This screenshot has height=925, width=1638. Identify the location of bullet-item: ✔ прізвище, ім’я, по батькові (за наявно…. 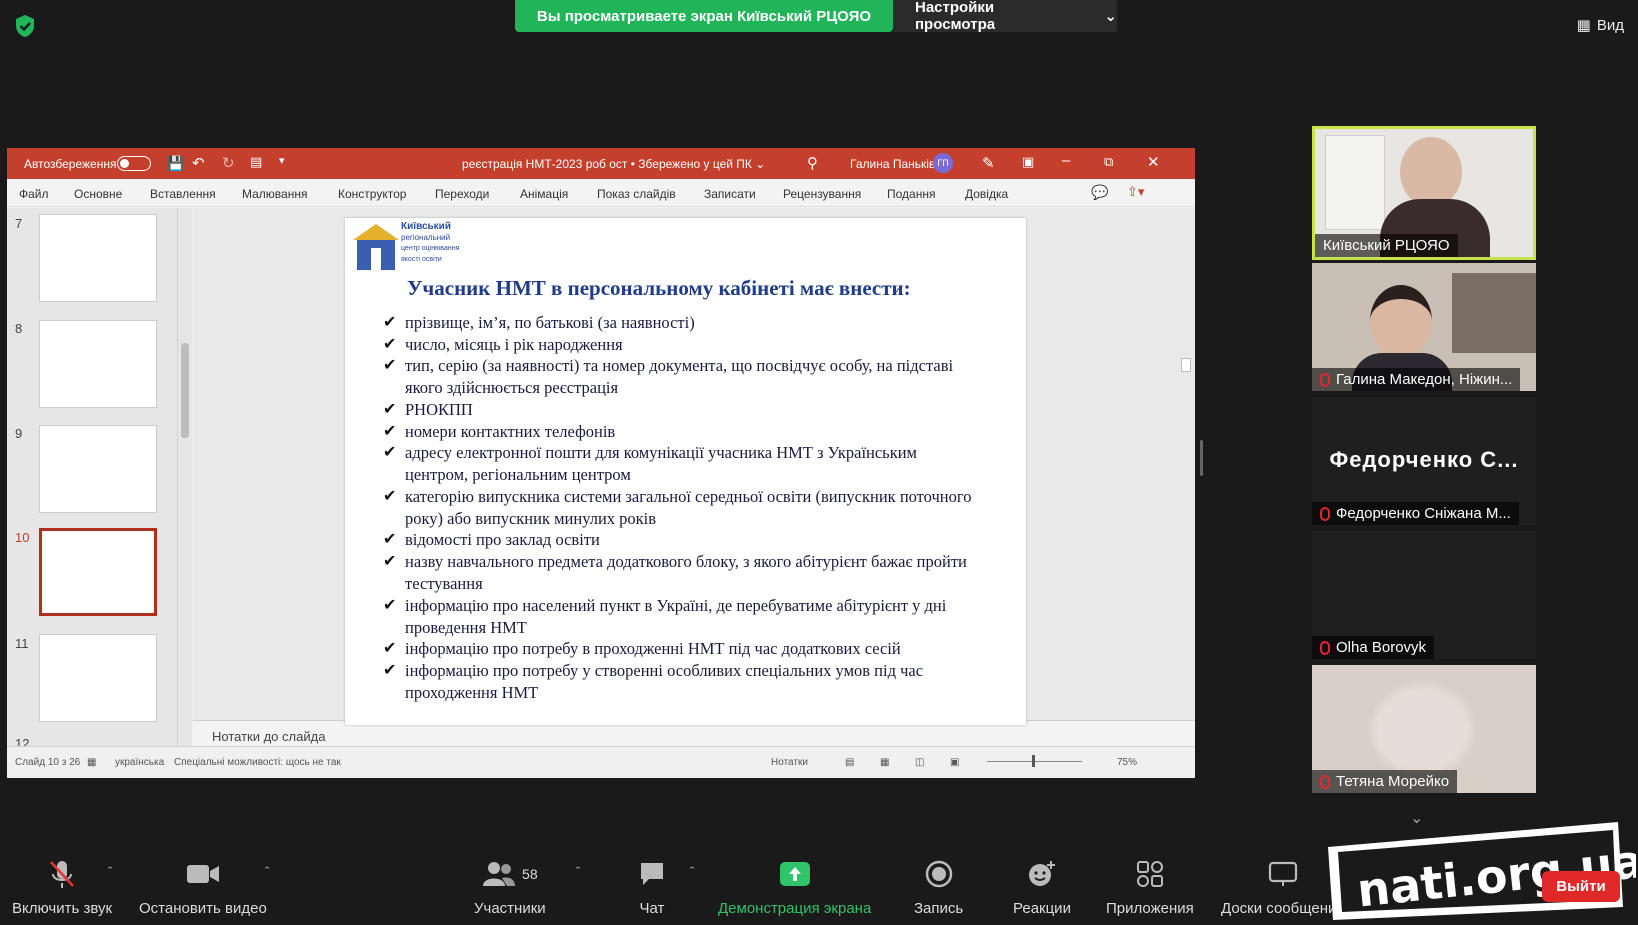
(539, 322).